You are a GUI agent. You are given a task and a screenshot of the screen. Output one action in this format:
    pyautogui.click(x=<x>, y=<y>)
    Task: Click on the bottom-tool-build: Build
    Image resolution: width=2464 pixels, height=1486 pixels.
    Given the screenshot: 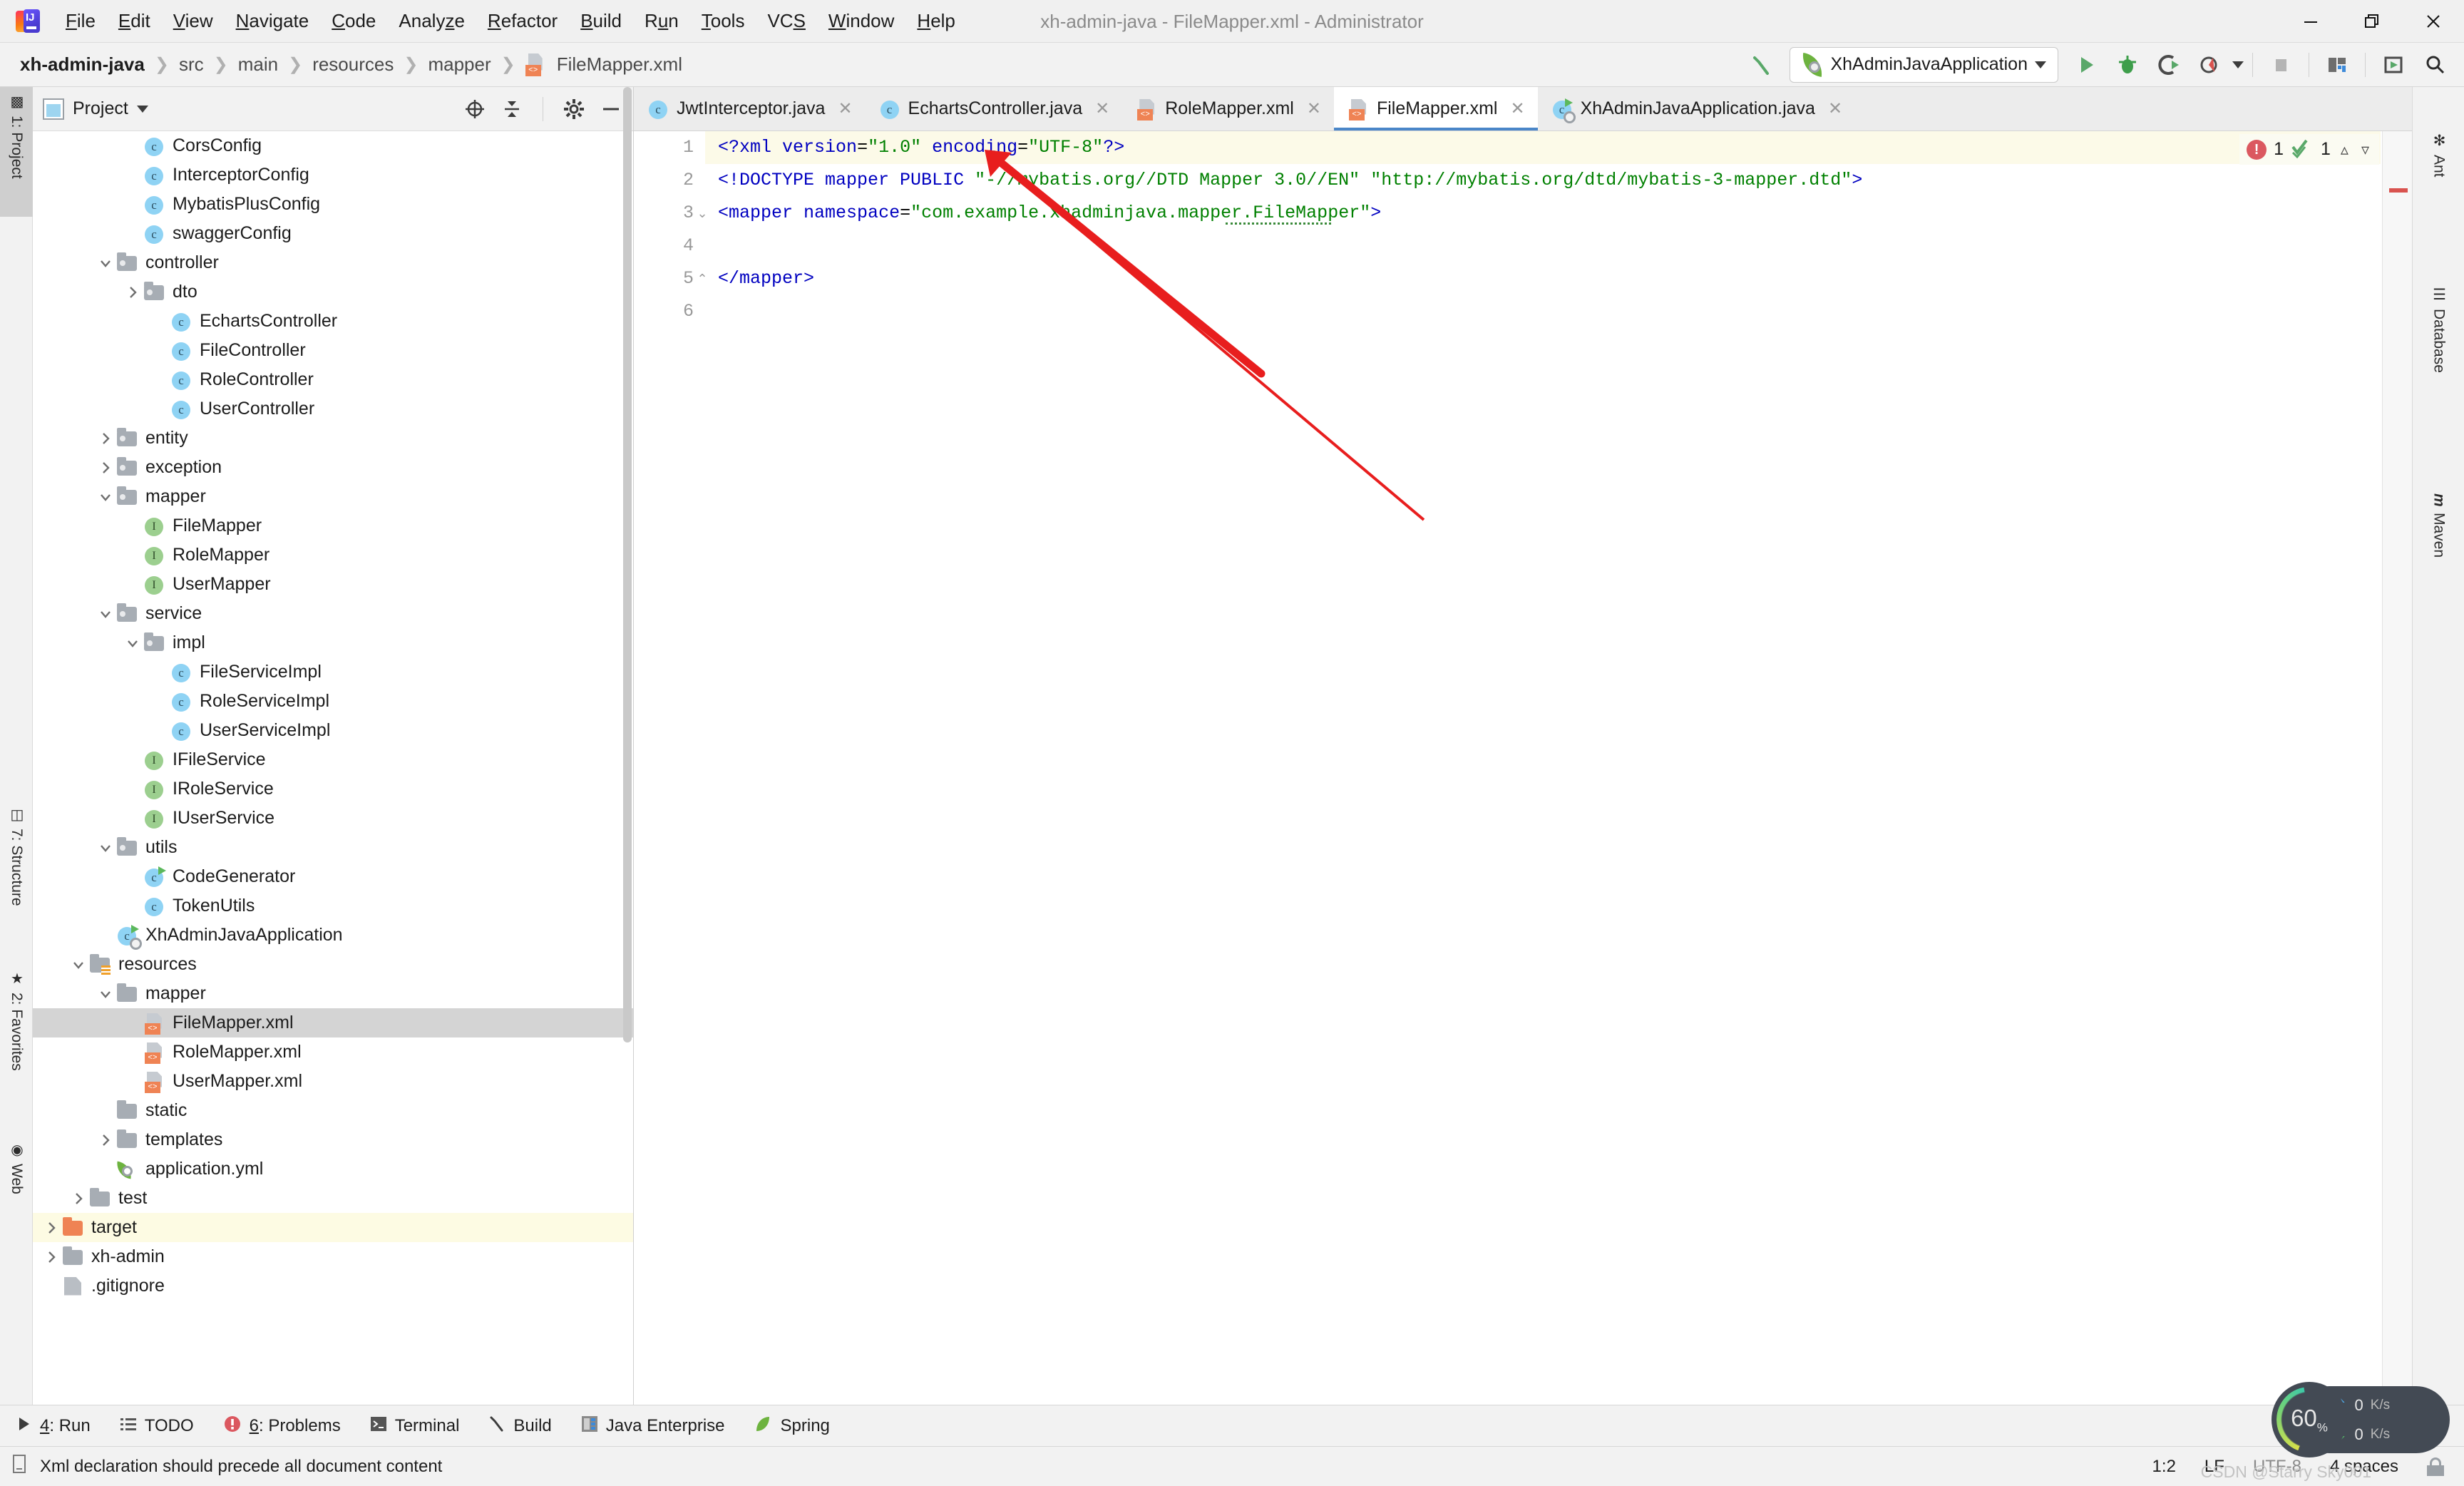 What is the action you would take?
    pyautogui.click(x=519, y=1426)
    